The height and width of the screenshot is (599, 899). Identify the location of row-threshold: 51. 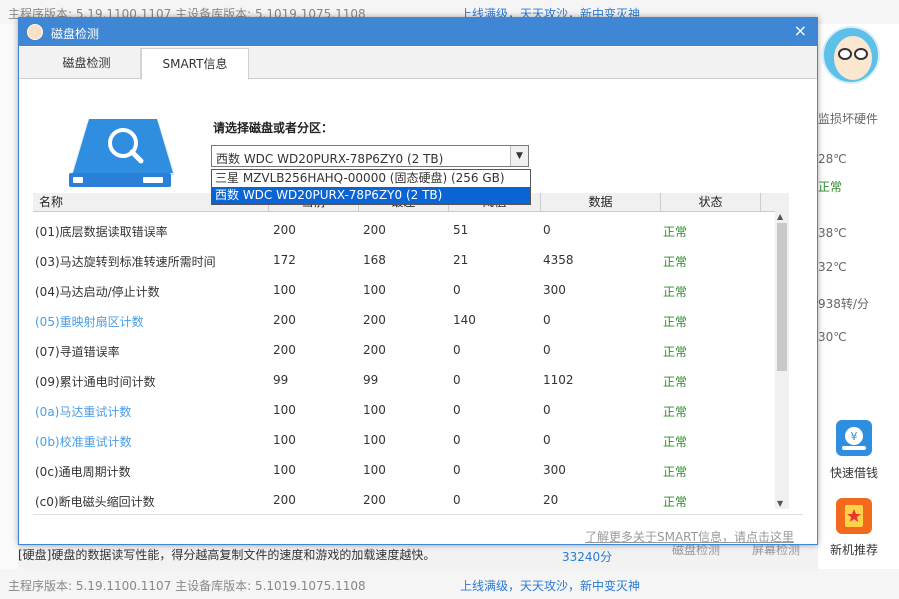
(461, 230).